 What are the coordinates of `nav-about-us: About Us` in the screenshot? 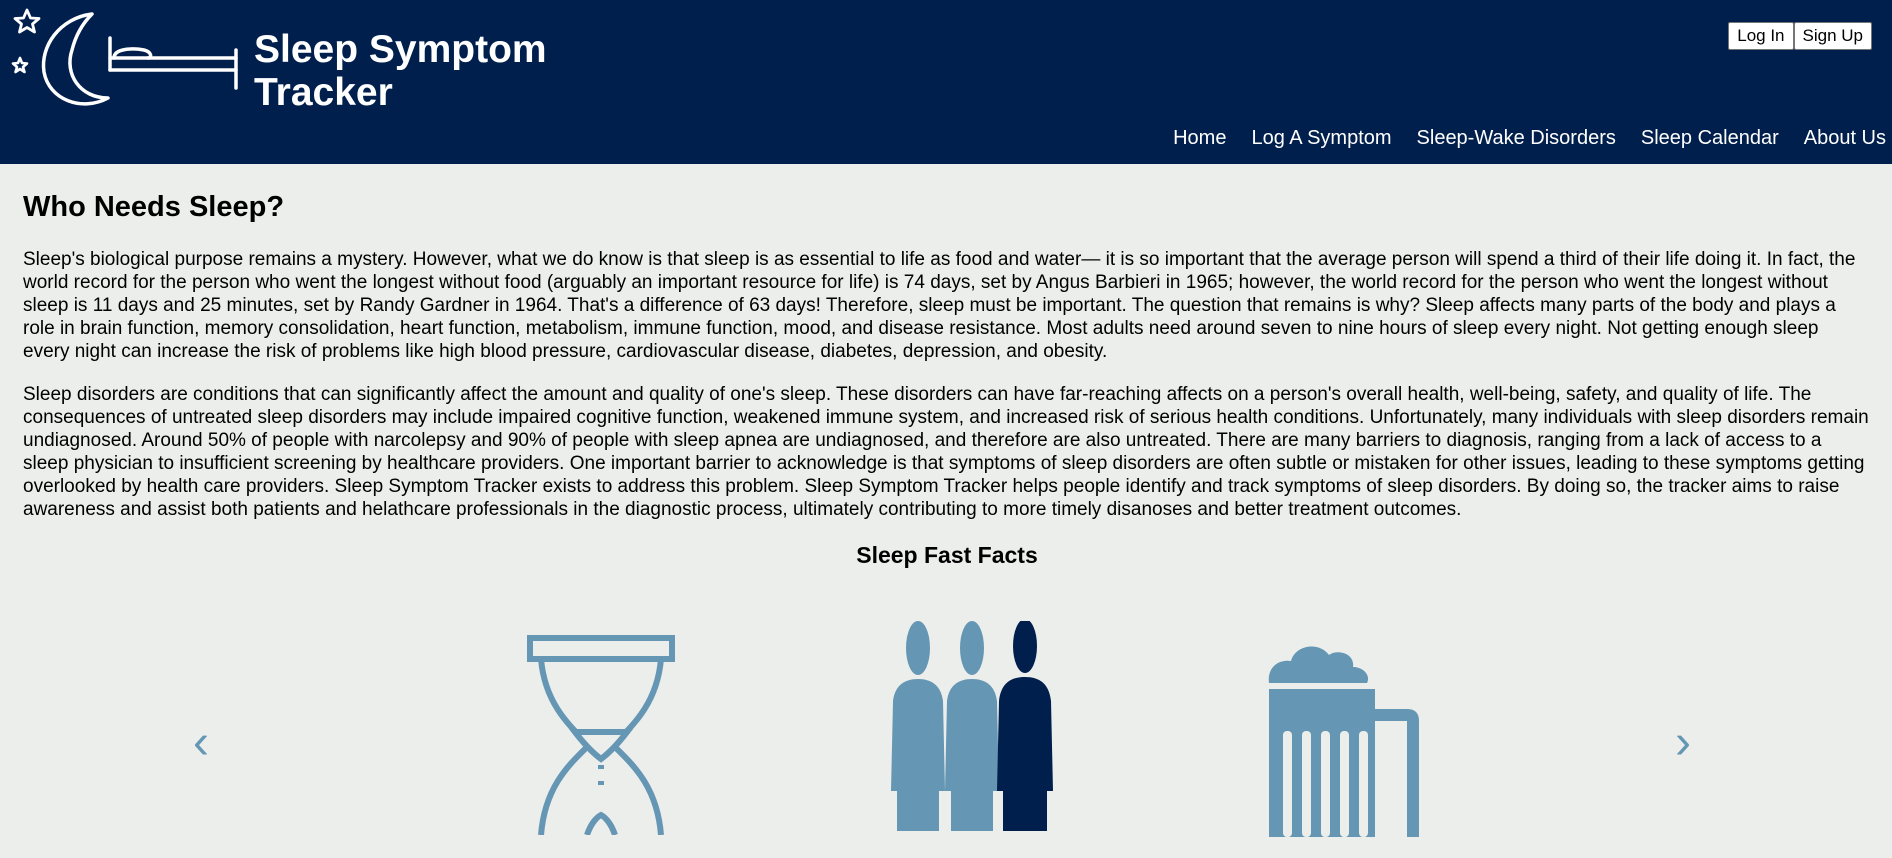 It's located at (1845, 138).